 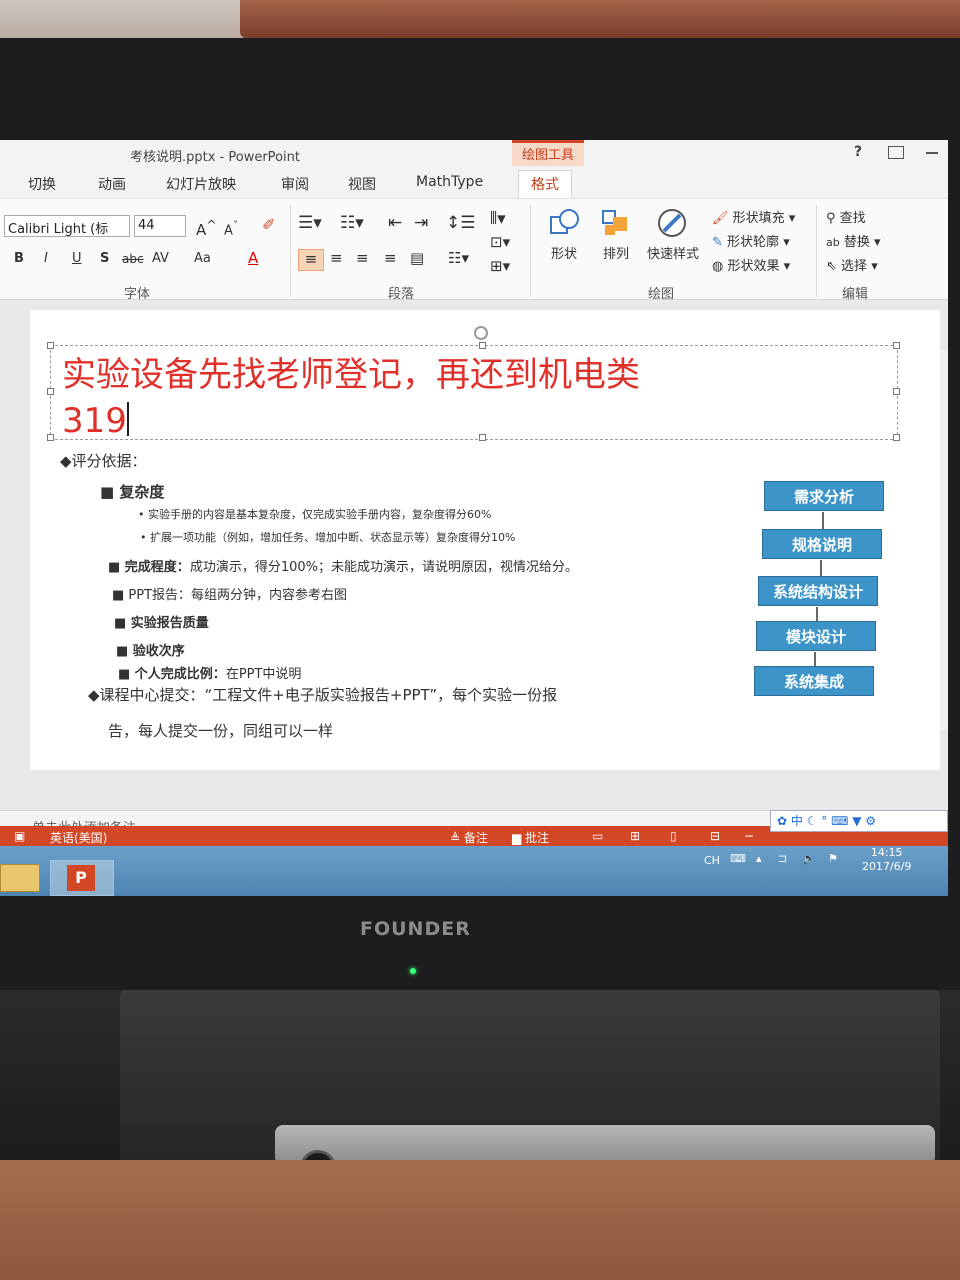 I want to click on bold-button: B, so click(x=19, y=258).